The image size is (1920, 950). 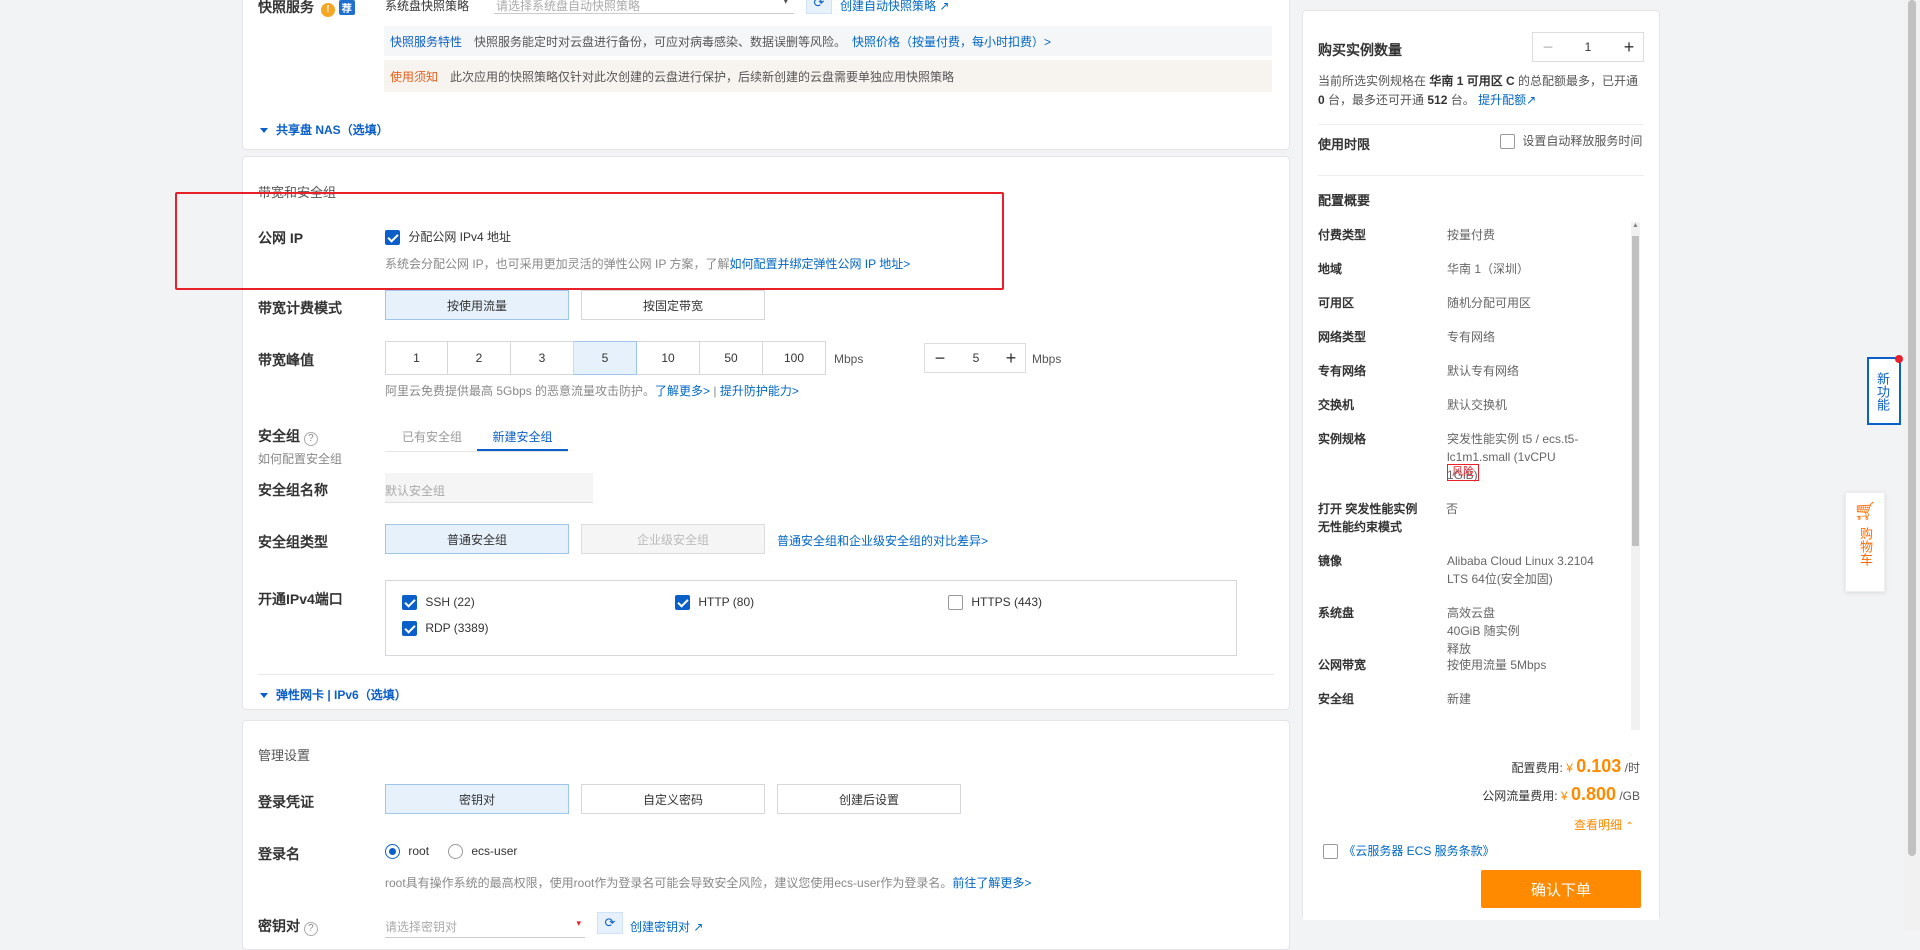 What do you see at coordinates (416, 358) in the screenshot?
I see `peak-option-1: 1` at bounding box center [416, 358].